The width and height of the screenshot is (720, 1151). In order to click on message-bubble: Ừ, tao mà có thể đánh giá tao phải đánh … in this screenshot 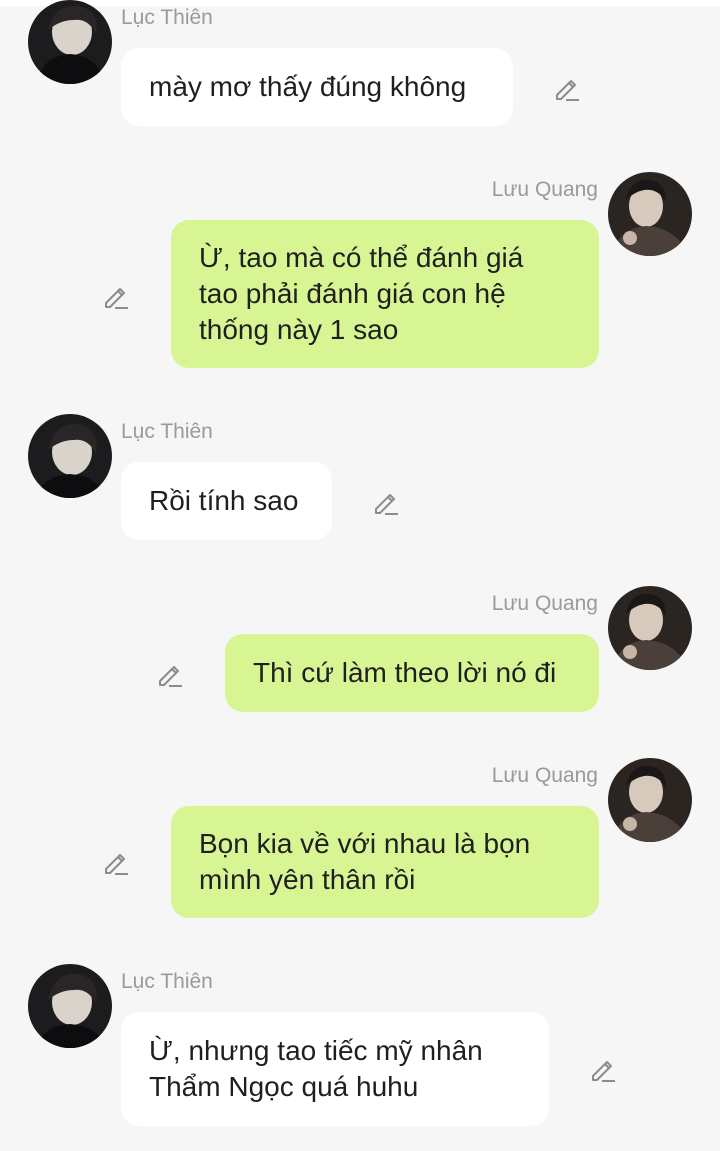, I will do `click(385, 294)`.